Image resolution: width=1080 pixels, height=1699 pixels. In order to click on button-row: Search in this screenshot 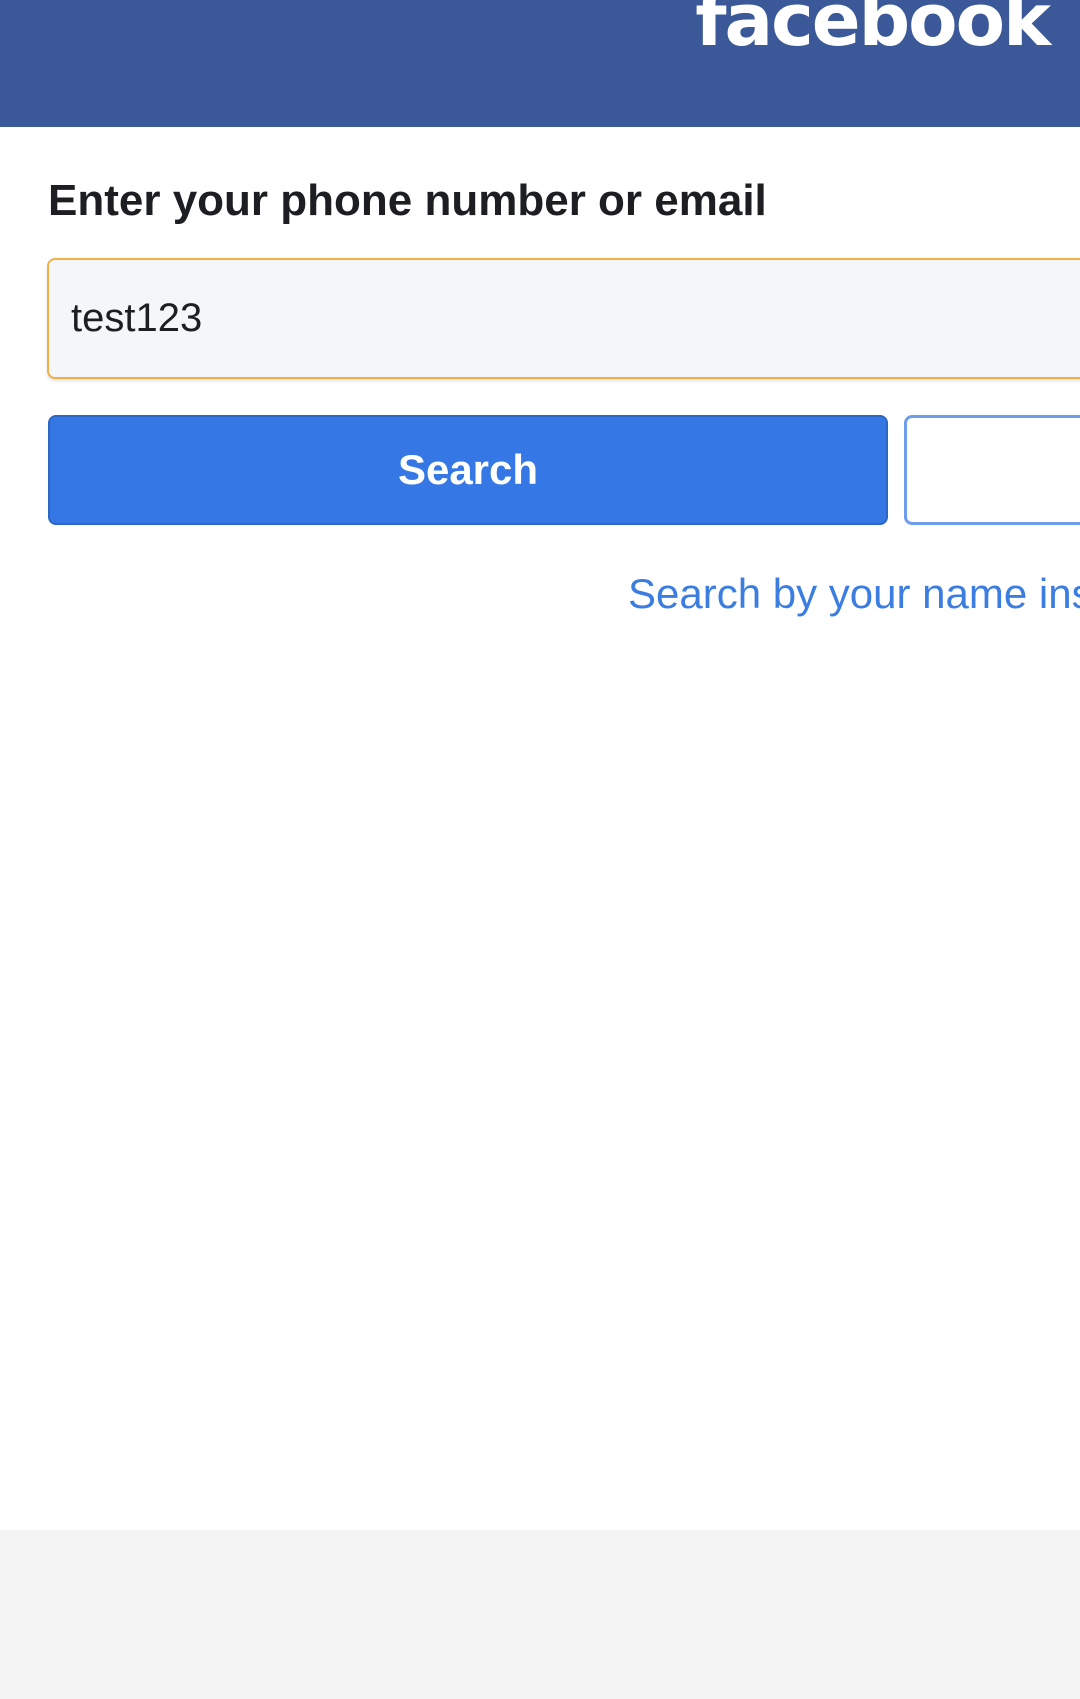, I will do `click(564, 470)`.